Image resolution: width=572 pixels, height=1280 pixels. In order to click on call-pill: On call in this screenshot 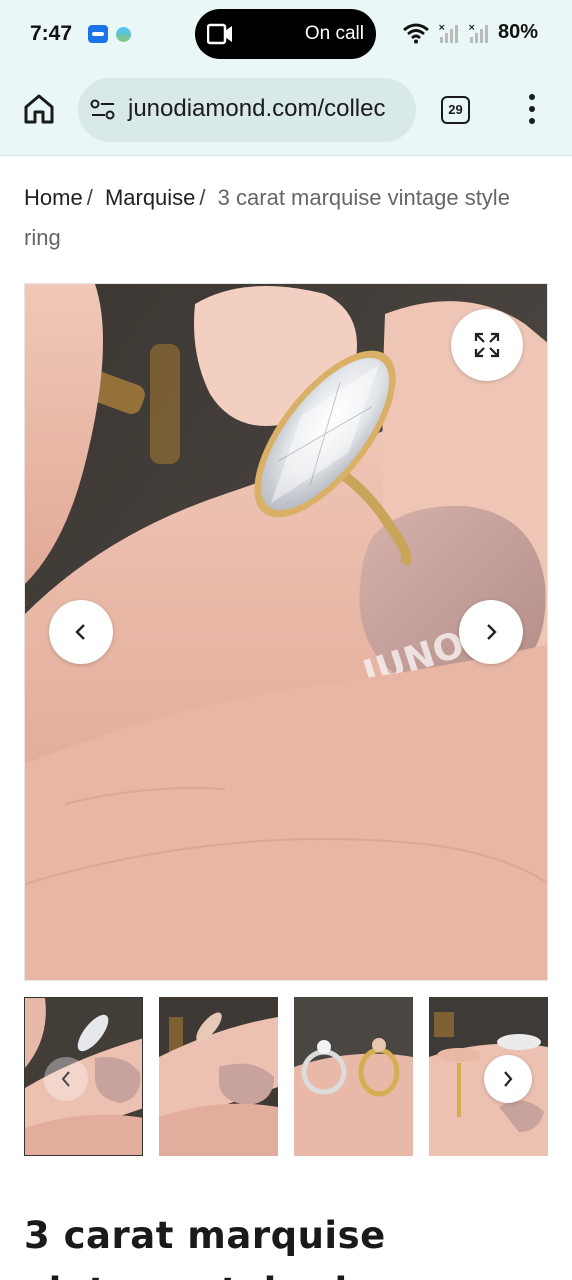, I will do `click(285, 34)`.